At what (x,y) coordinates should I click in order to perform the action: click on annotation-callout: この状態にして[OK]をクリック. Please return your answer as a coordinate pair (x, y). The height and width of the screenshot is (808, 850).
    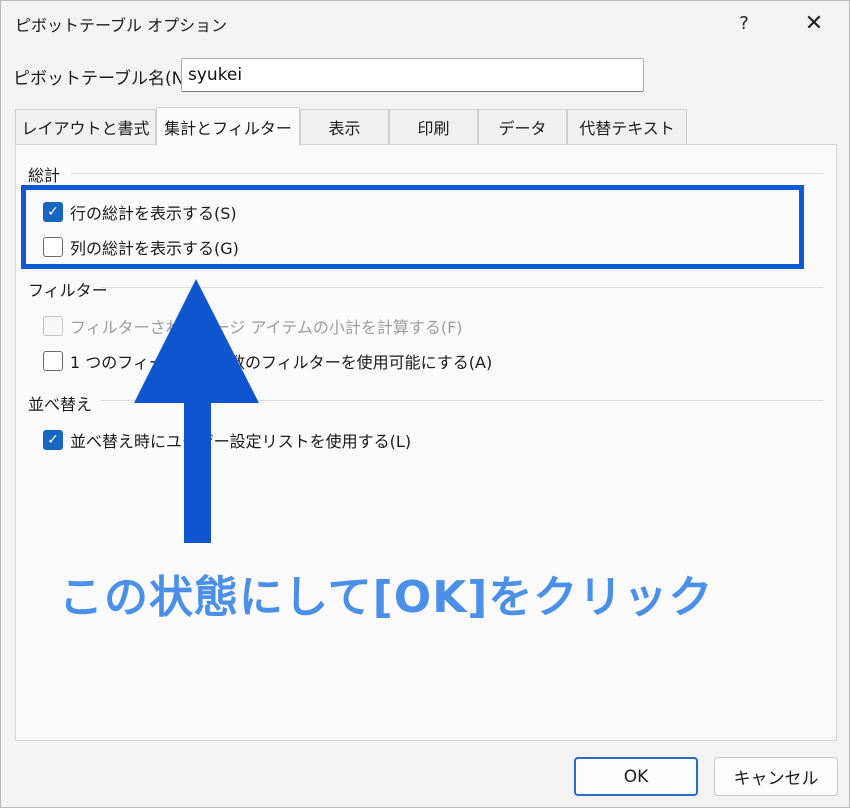
    Looking at the image, I should click on (386, 597).